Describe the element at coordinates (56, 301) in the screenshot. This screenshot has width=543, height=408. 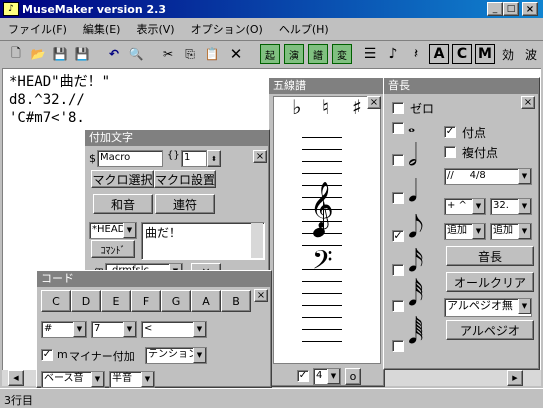
I see `note-c-button: C` at that location.